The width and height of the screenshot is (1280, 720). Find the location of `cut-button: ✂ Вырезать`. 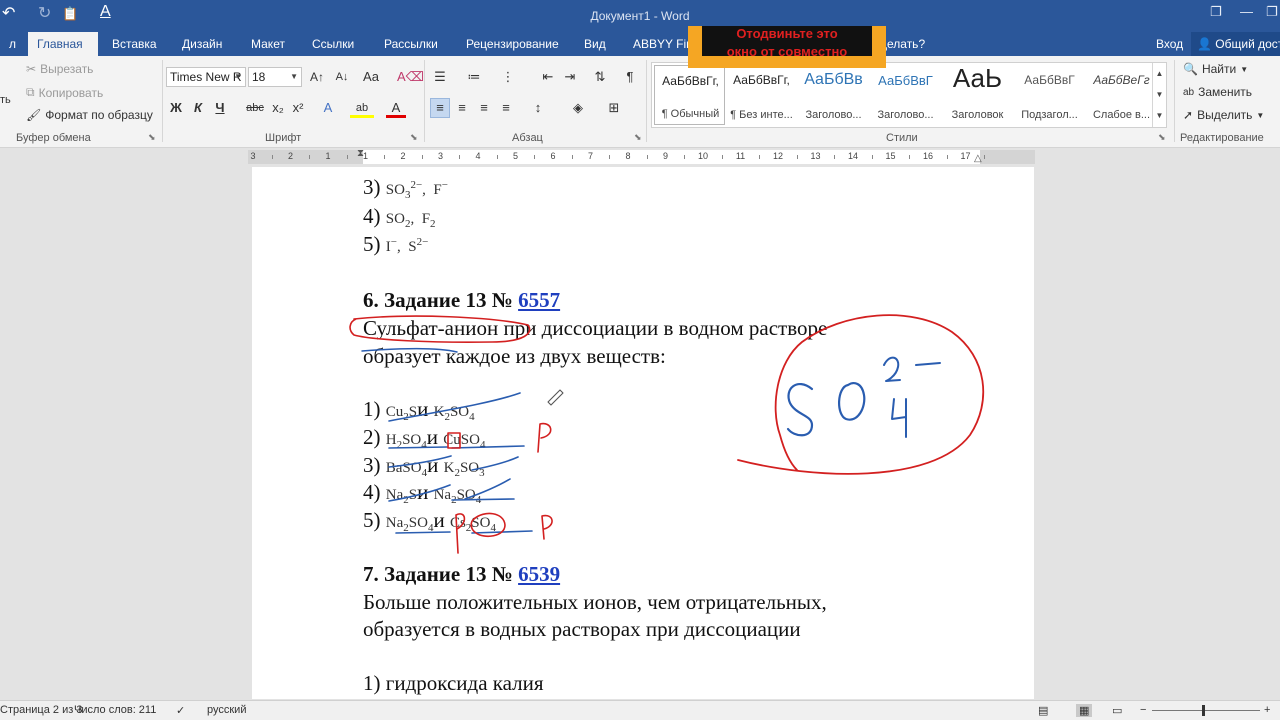

cut-button: ✂ Вырезать is located at coordinates (59, 69).